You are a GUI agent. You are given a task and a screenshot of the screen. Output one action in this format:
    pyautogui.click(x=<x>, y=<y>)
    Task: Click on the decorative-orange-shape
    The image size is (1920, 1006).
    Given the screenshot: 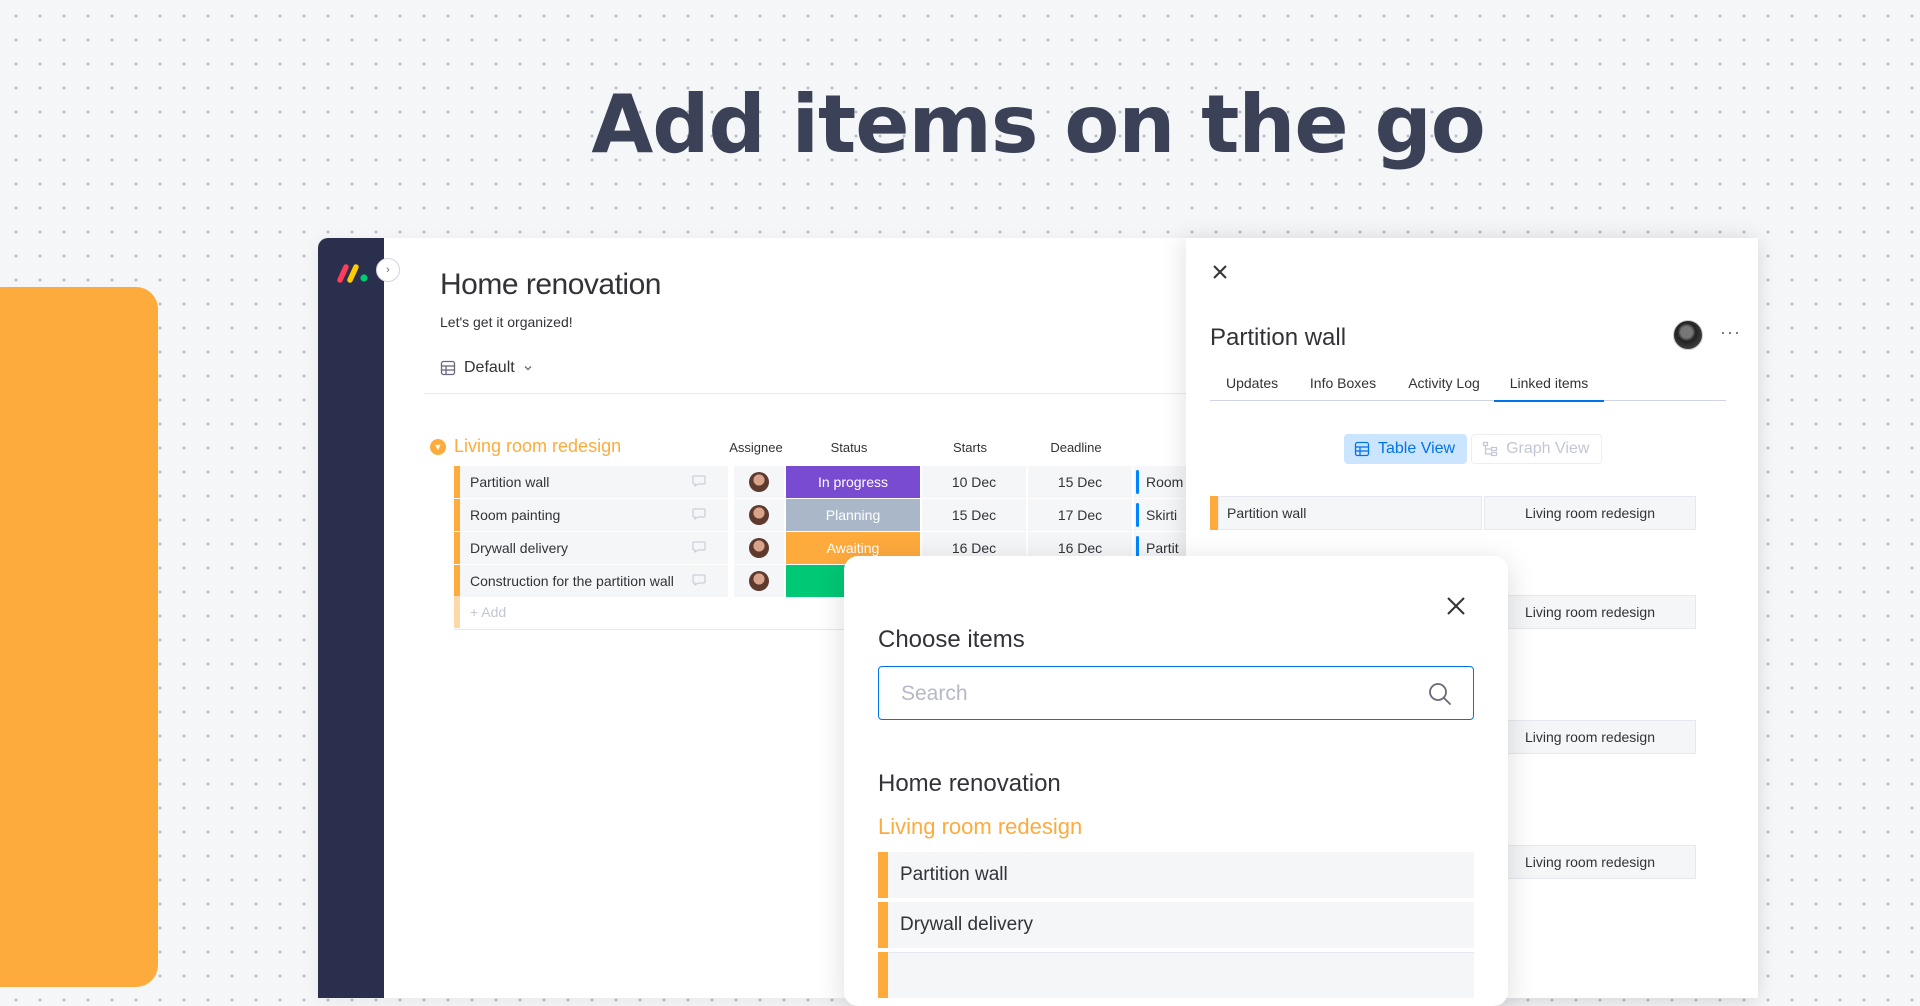 What is the action you would take?
    pyautogui.click(x=79, y=637)
    